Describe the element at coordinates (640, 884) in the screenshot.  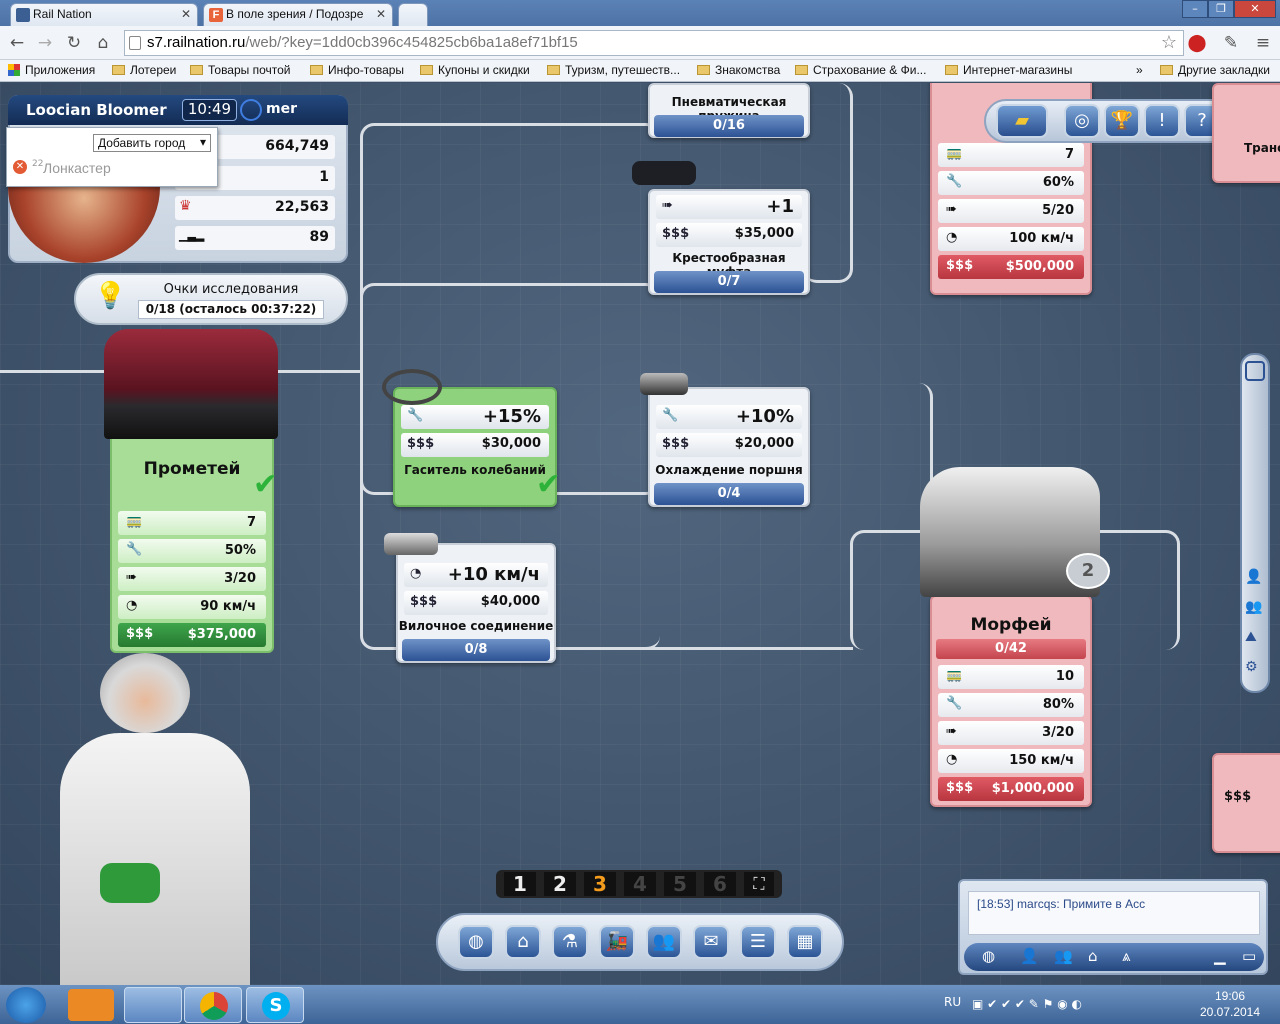
I see `era-4-button: 4` at that location.